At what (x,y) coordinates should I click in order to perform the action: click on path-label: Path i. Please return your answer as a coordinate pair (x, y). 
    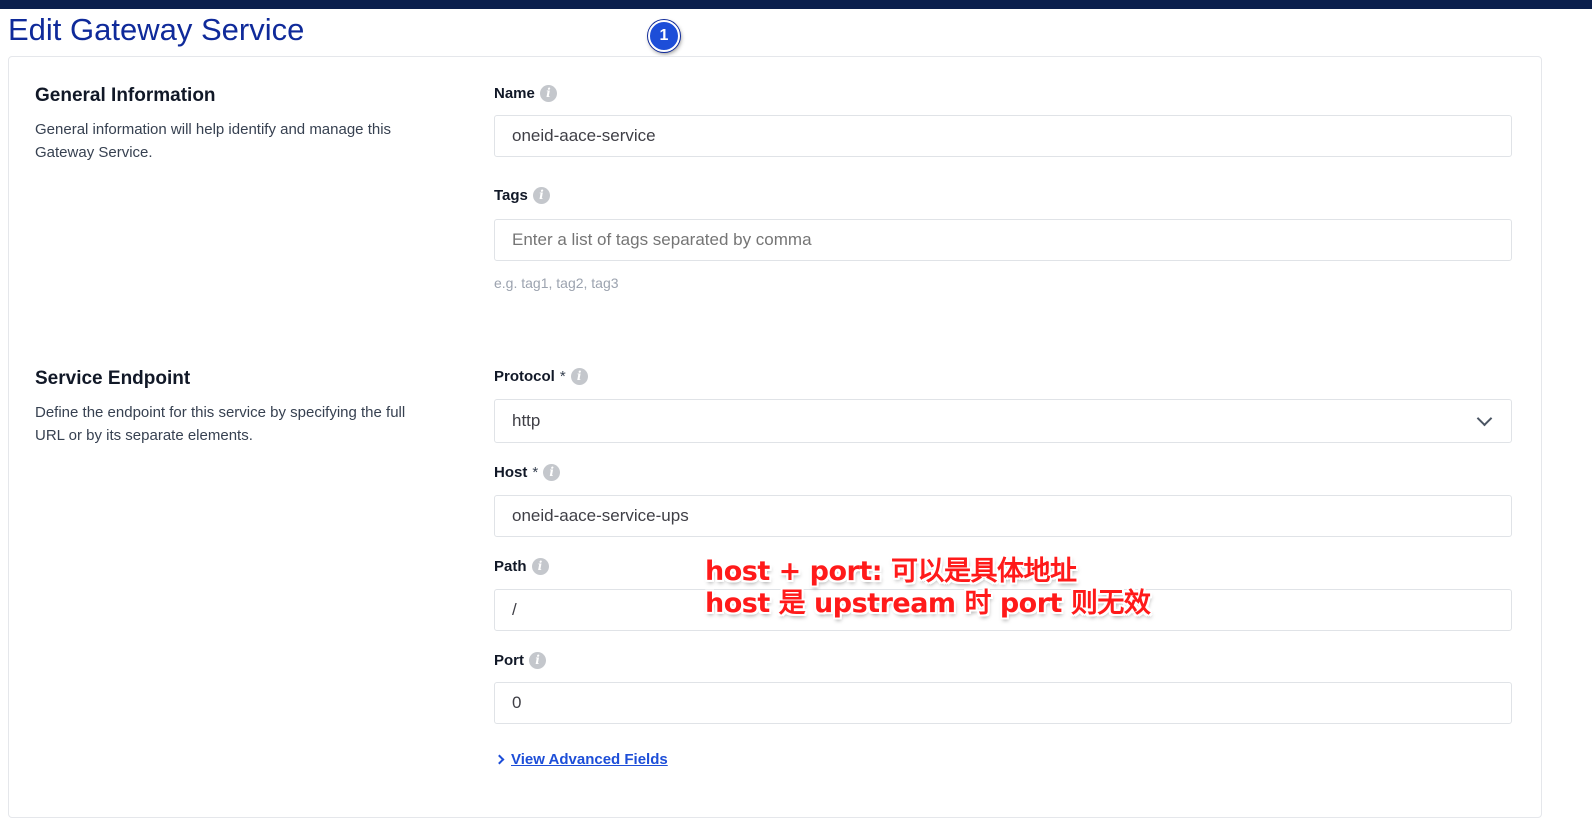
    Looking at the image, I should click on (521, 566).